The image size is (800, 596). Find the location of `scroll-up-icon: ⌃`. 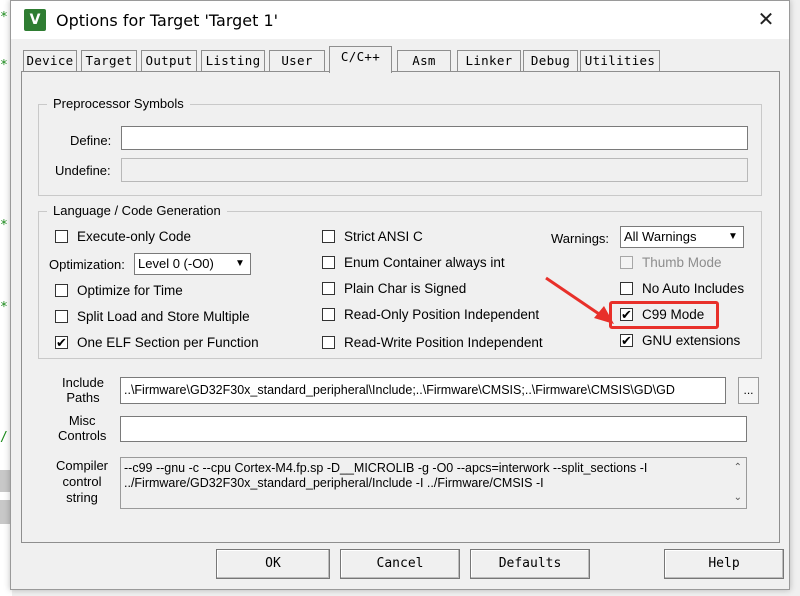

scroll-up-icon: ⌃ is located at coordinates (738, 467).